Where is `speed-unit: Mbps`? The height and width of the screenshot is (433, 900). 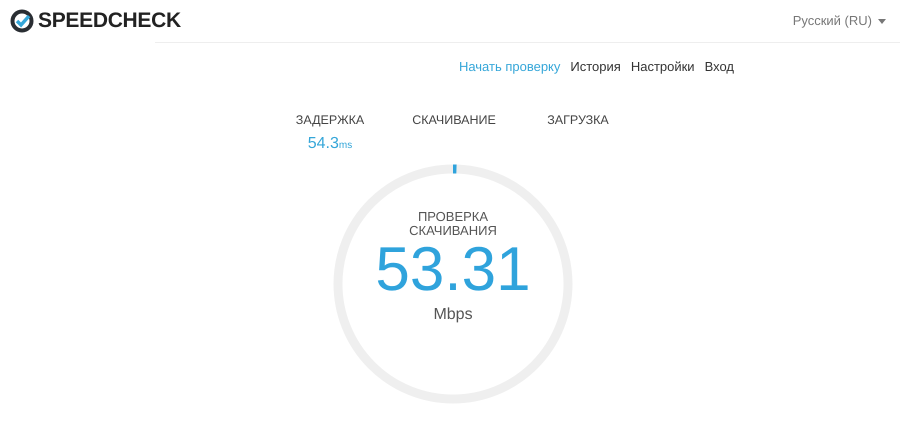
speed-unit: Mbps is located at coordinates (453, 315).